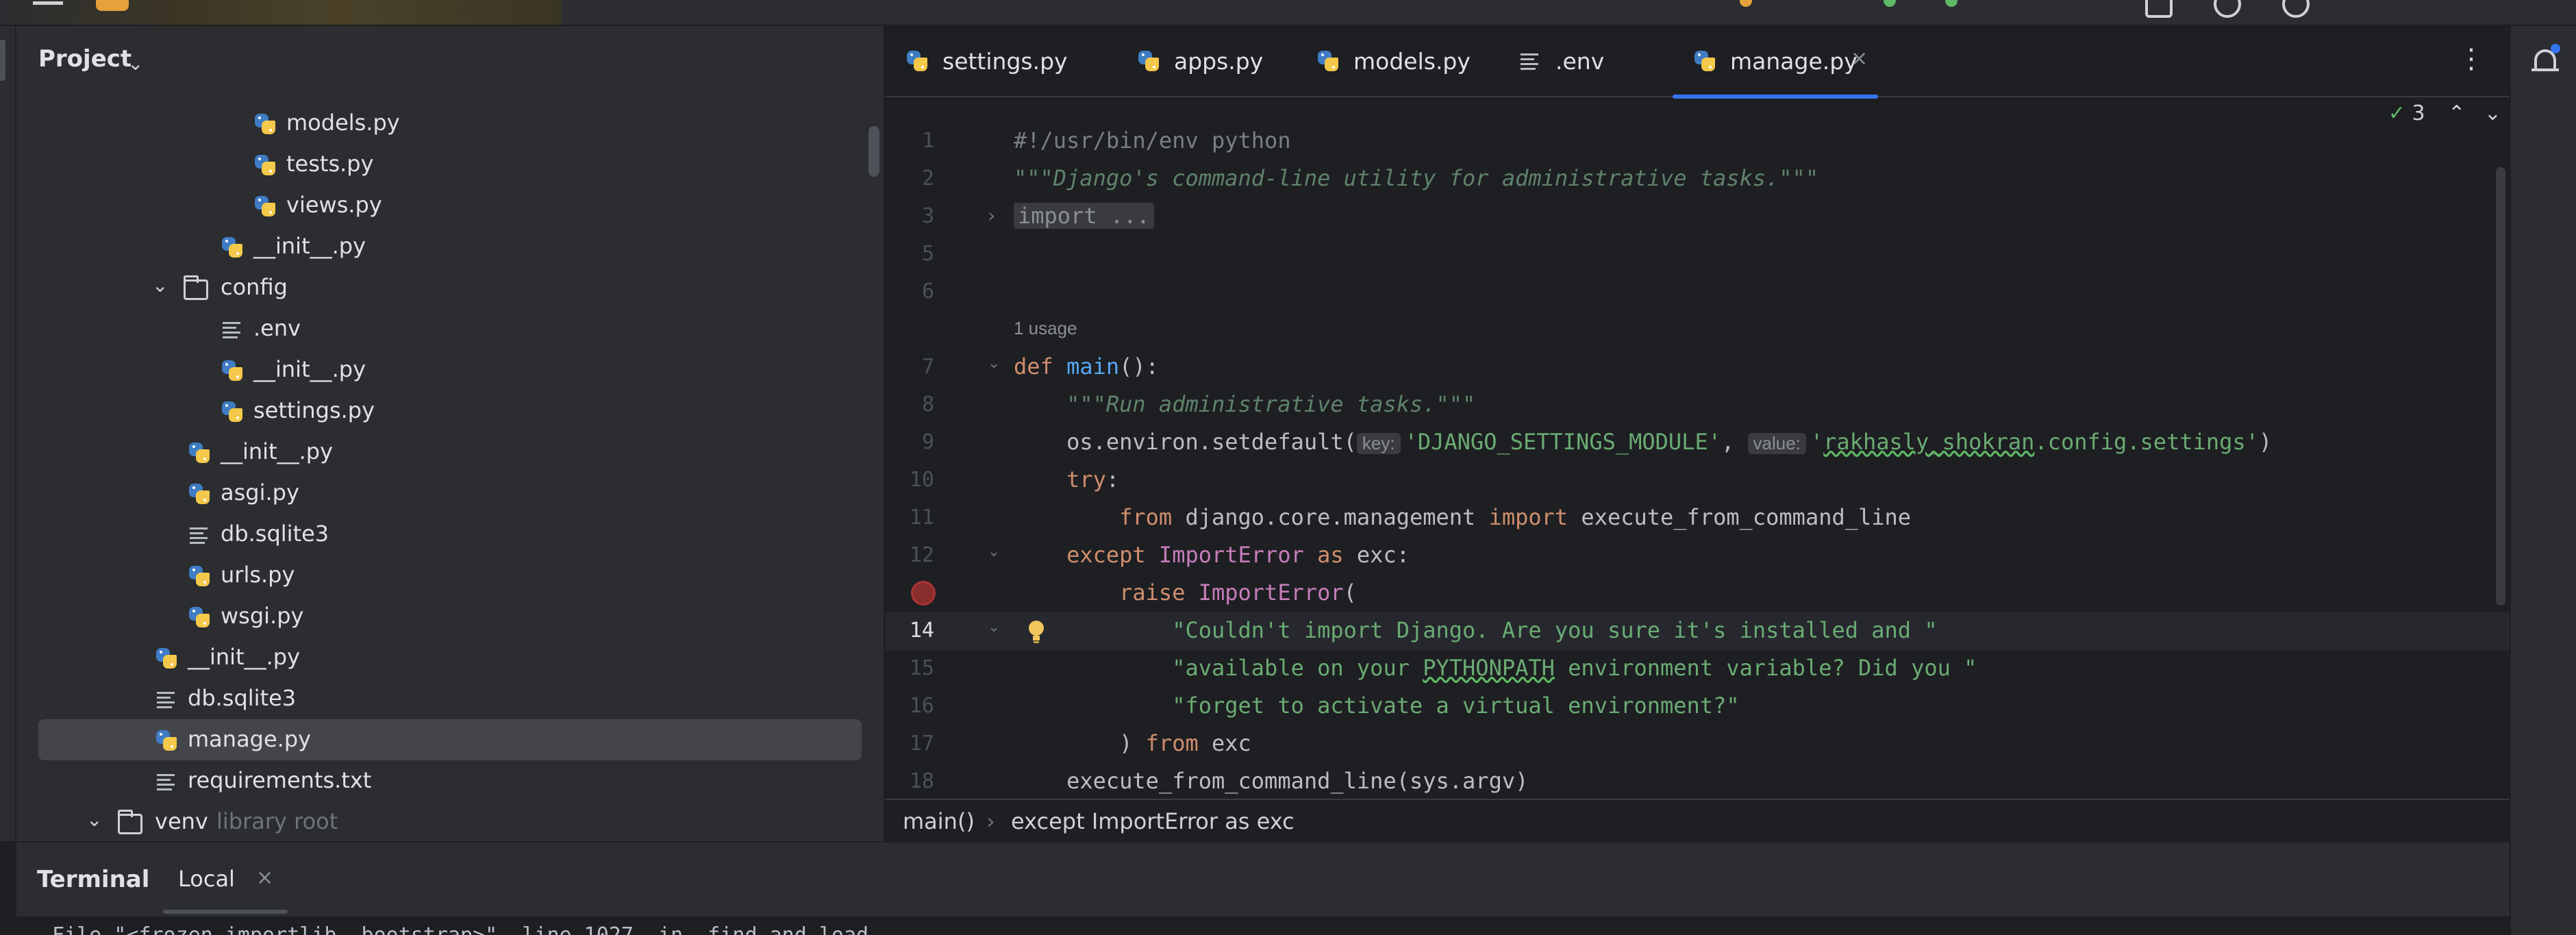  I want to click on tab-local: Local, so click(206, 879).